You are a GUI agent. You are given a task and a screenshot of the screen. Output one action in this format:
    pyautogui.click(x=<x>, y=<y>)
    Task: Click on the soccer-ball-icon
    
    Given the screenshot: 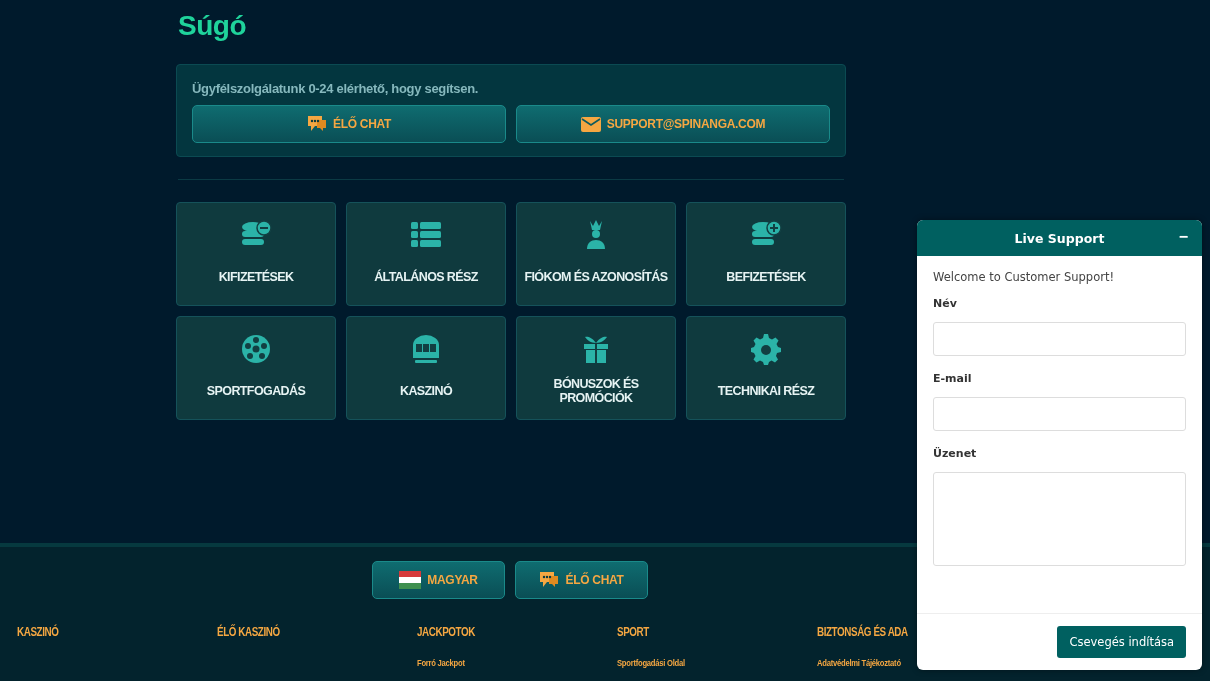 What is the action you would take?
    pyautogui.click(x=256, y=349)
    